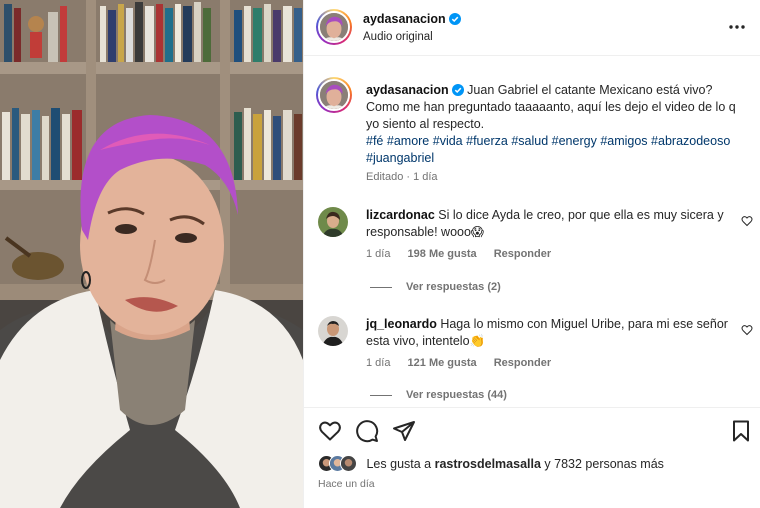 This screenshot has height=508, width=760. Describe the element at coordinates (408, 141) in the screenshot. I see `hashtag-link: #amore` at that location.